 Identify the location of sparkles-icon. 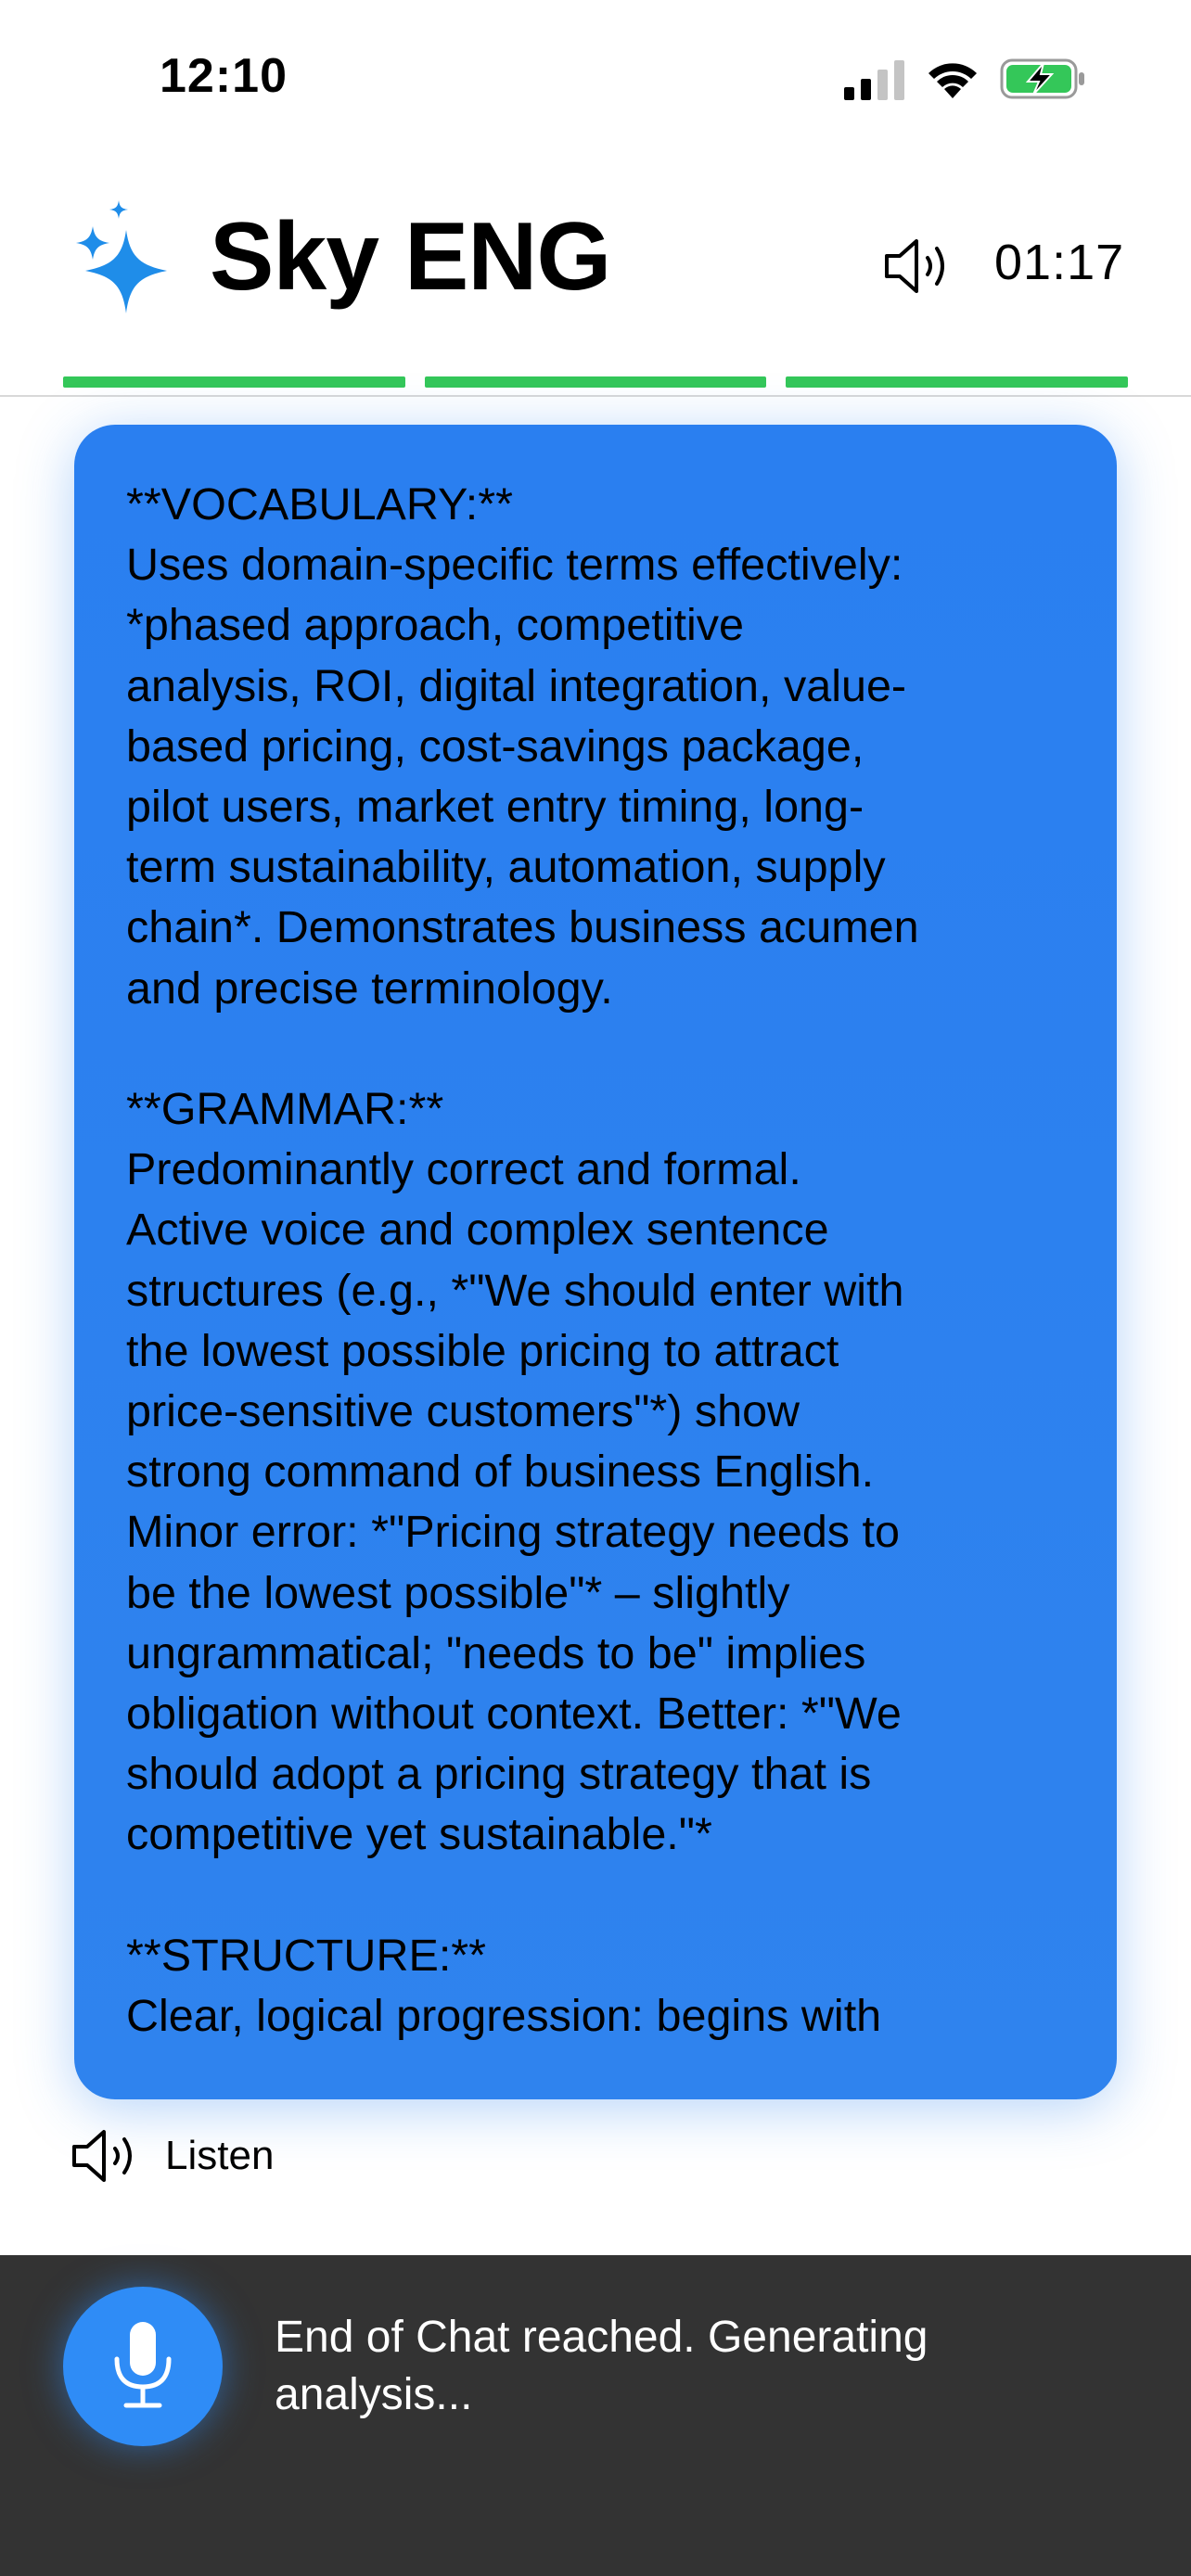
(121, 256).